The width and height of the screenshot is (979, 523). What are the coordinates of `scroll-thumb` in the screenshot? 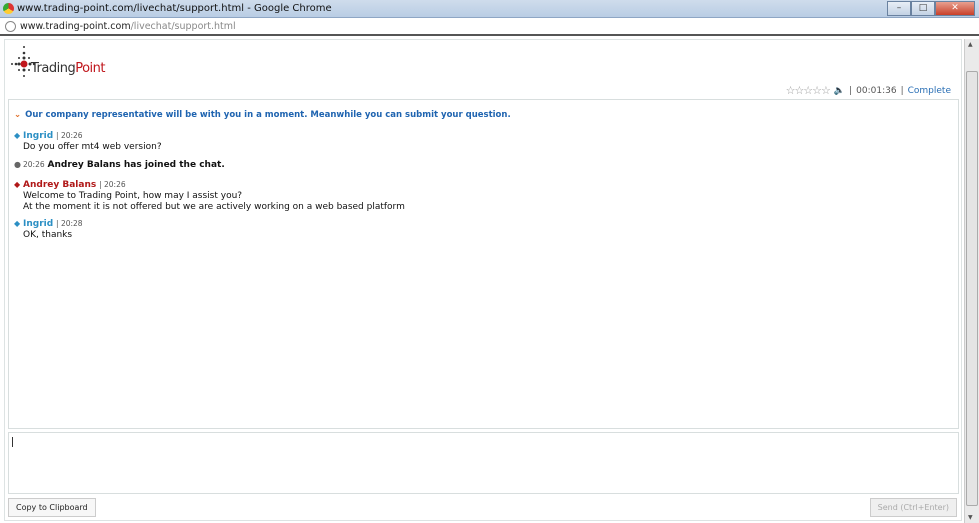 It's located at (972, 288).